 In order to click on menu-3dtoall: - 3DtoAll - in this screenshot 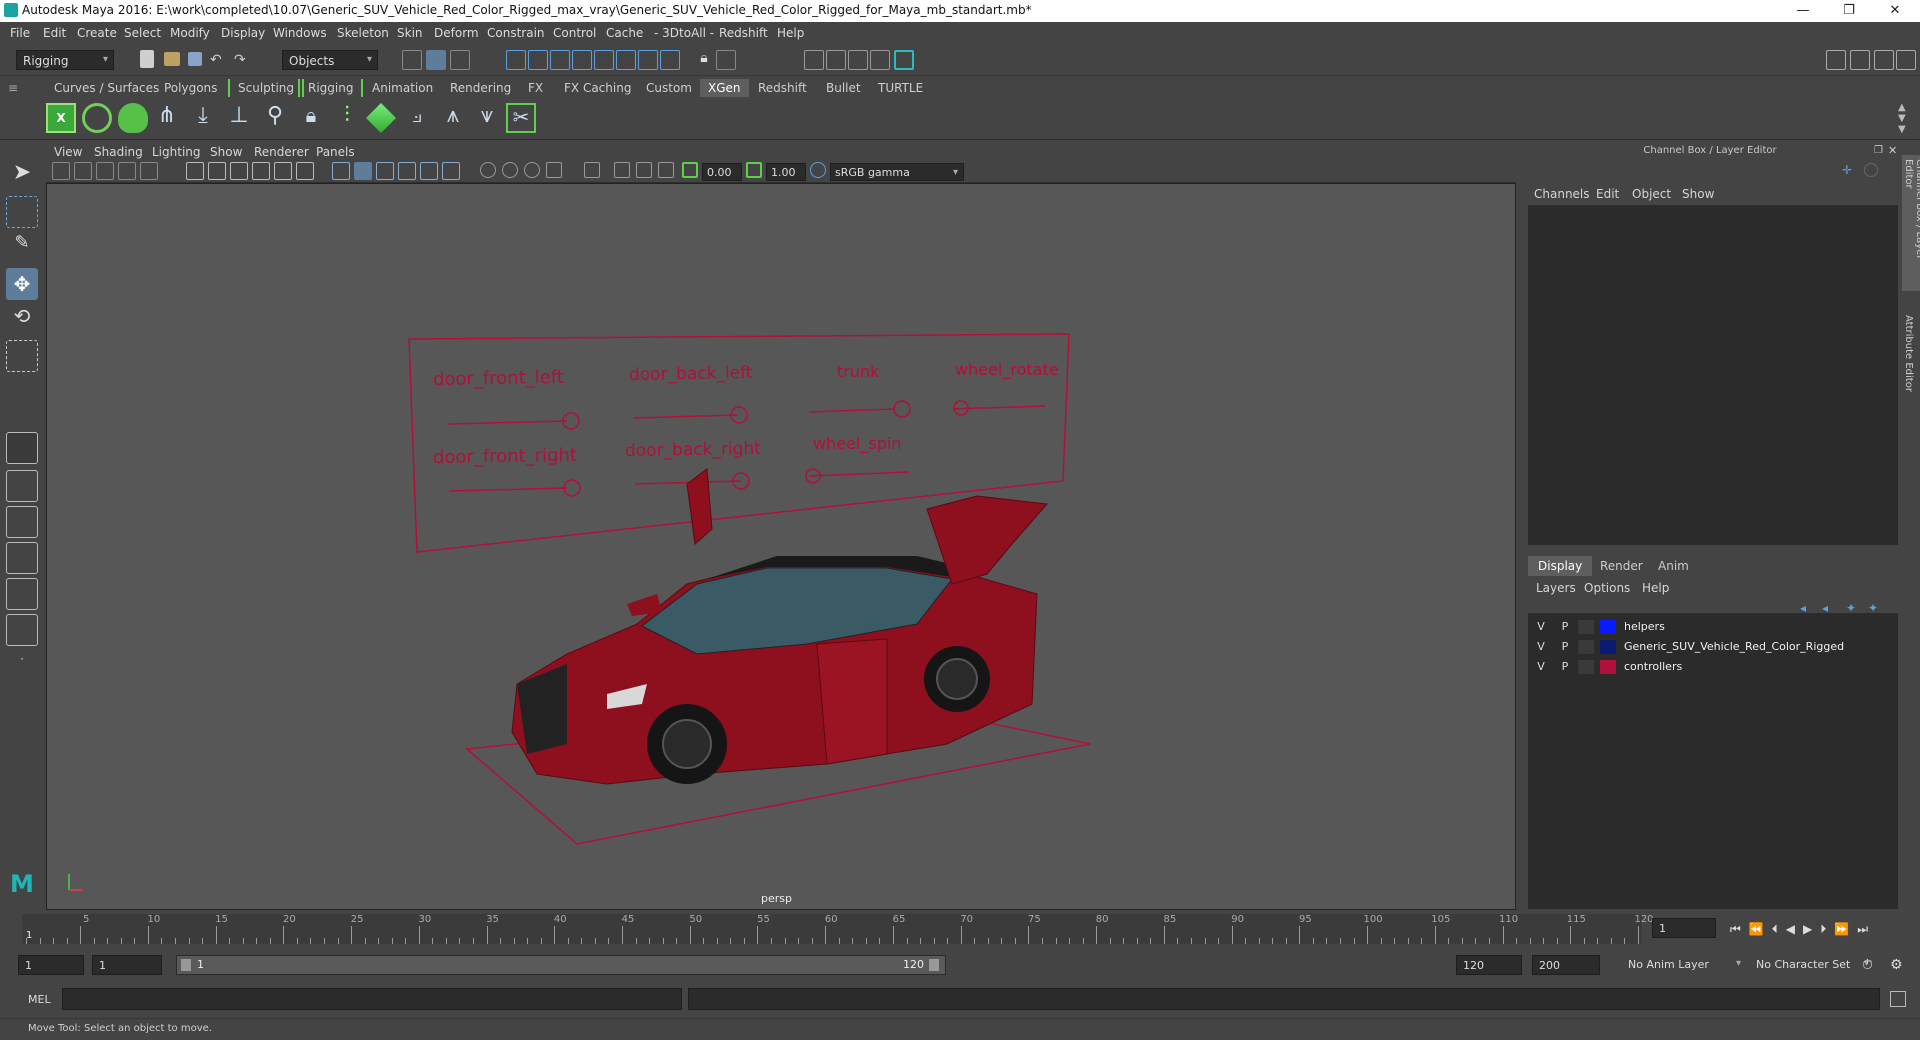, I will do `click(684, 33)`.